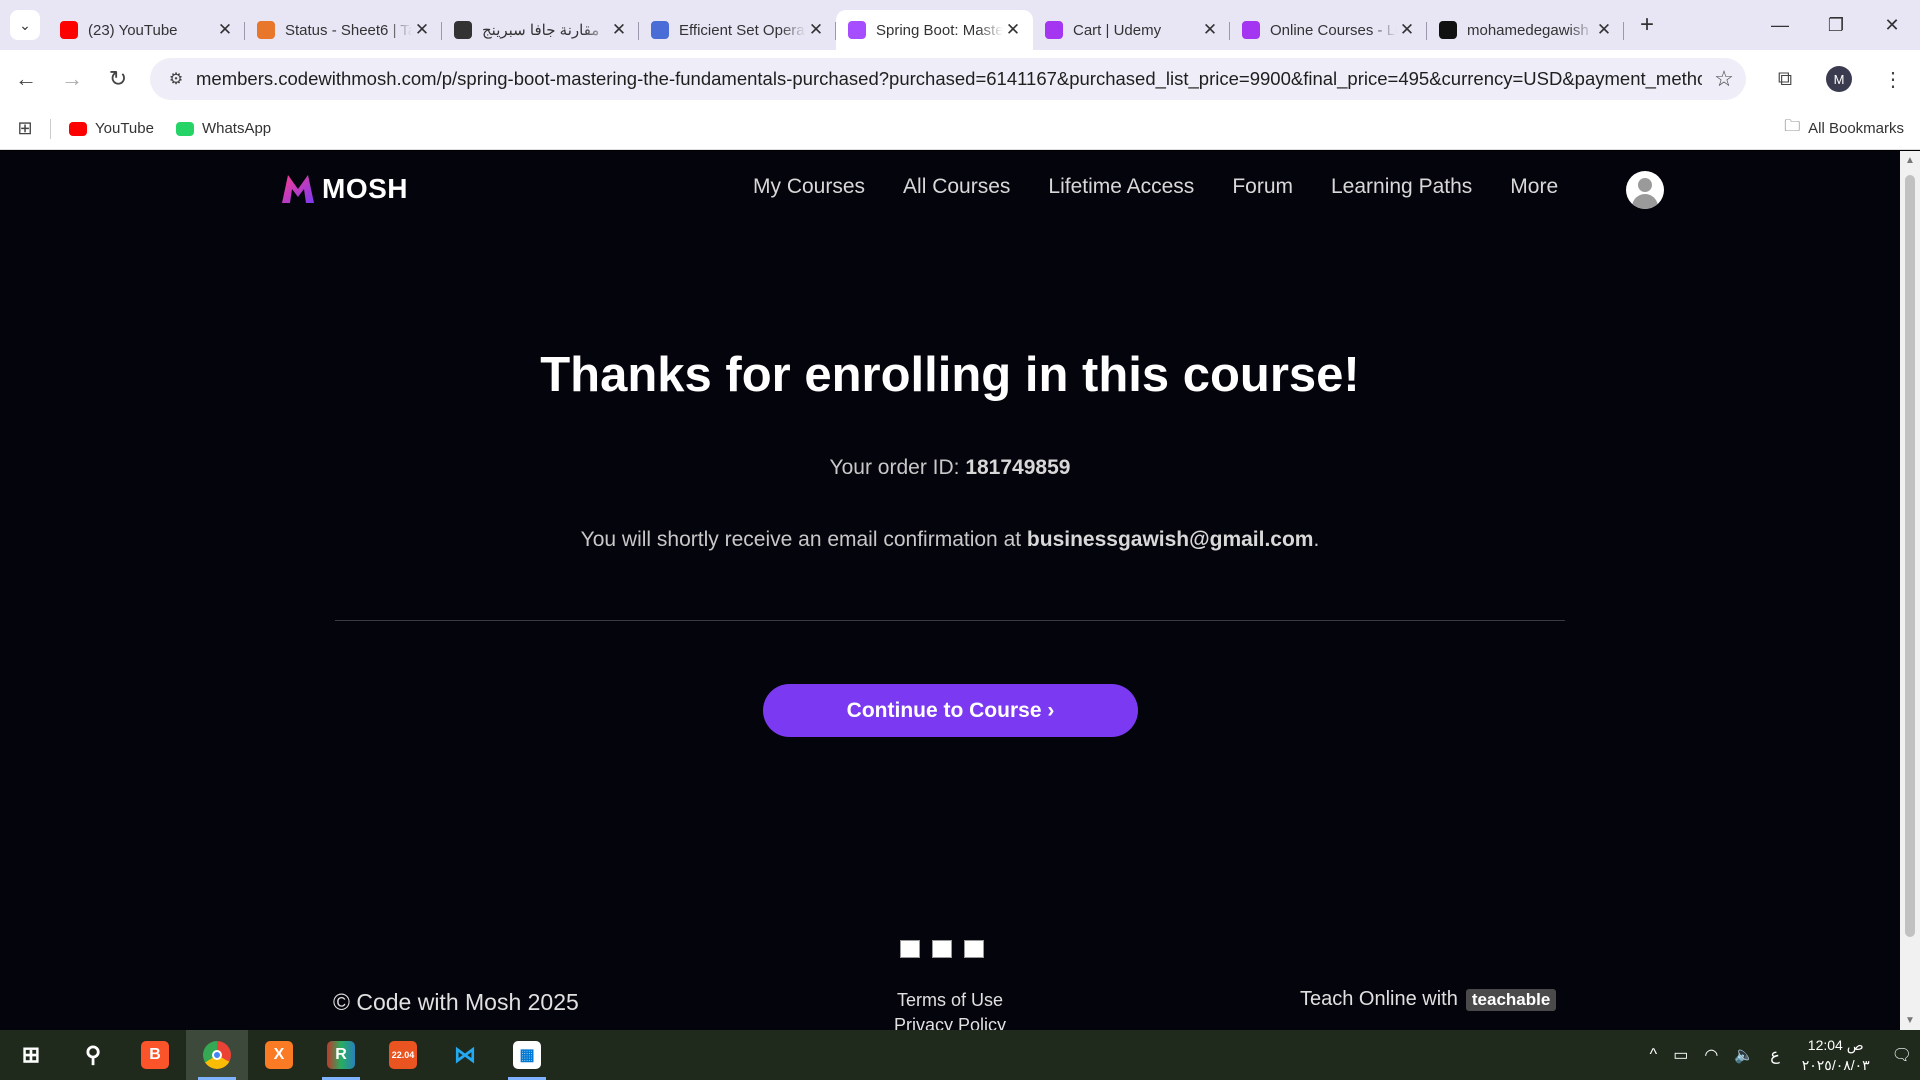 The height and width of the screenshot is (1080, 1920). What do you see at coordinates (1724, 79) in the screenshot?
I see `bookmark-star-icon: ☆` at bounding box center [1724, 79].